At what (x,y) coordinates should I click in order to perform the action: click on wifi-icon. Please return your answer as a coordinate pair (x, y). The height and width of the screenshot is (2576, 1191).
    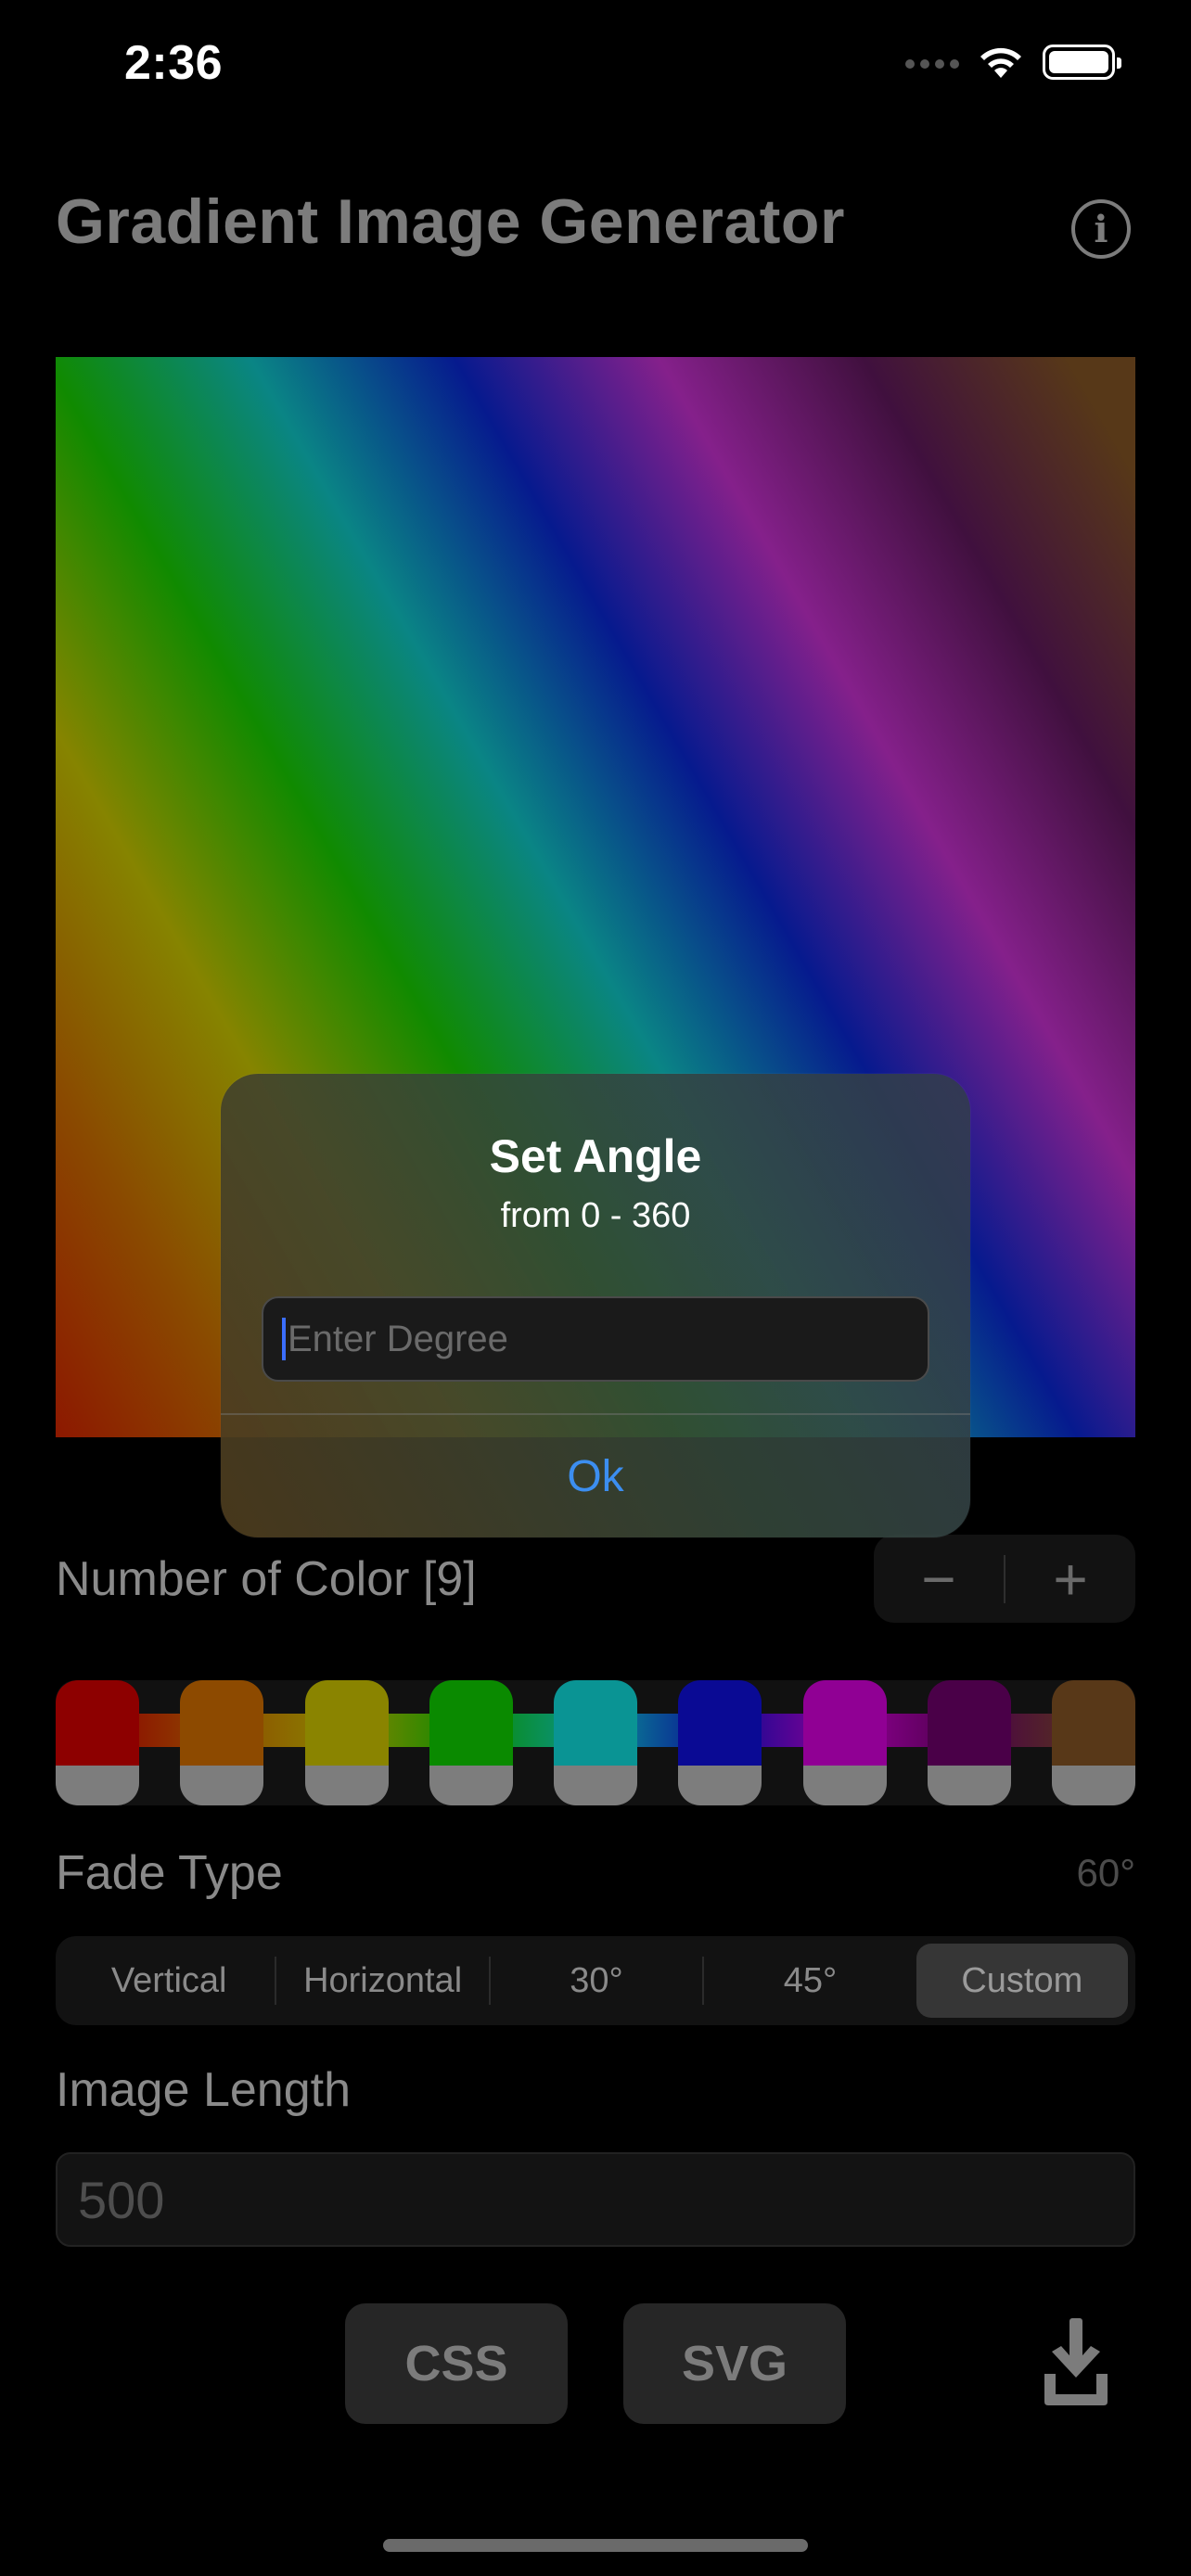
    Looking at the image, I should click on (1000, 62).